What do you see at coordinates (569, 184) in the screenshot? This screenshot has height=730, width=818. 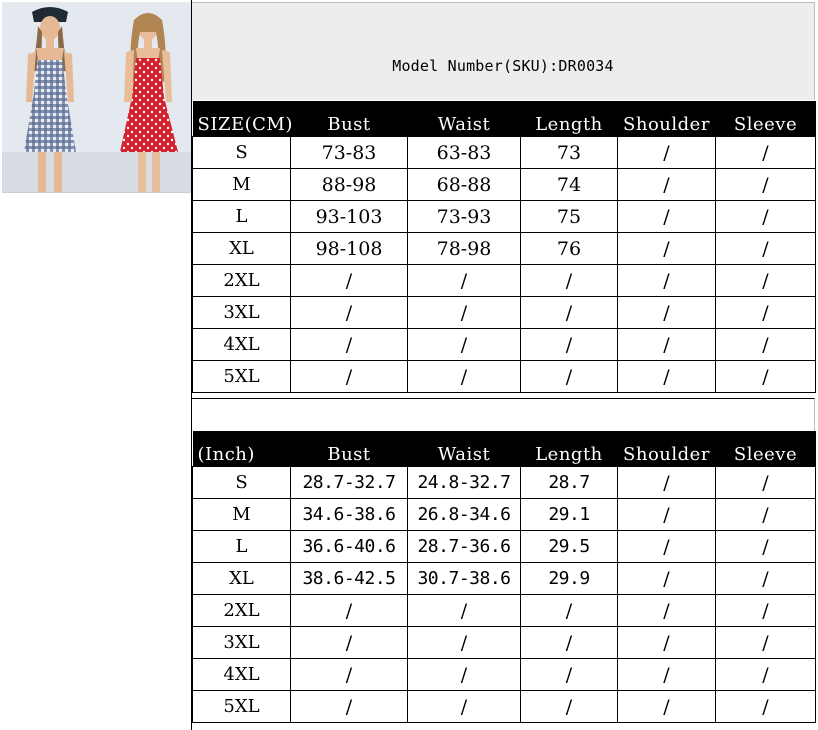 I see `cell-length: 74` at bounding box center [569, 184].